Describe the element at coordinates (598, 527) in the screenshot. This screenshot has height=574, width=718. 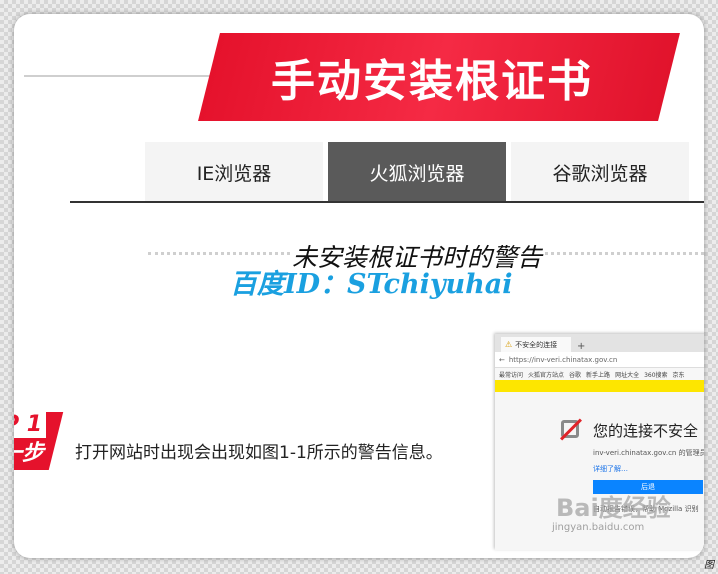
I see `watermark-url: jingyan.baidu.com` at that location.